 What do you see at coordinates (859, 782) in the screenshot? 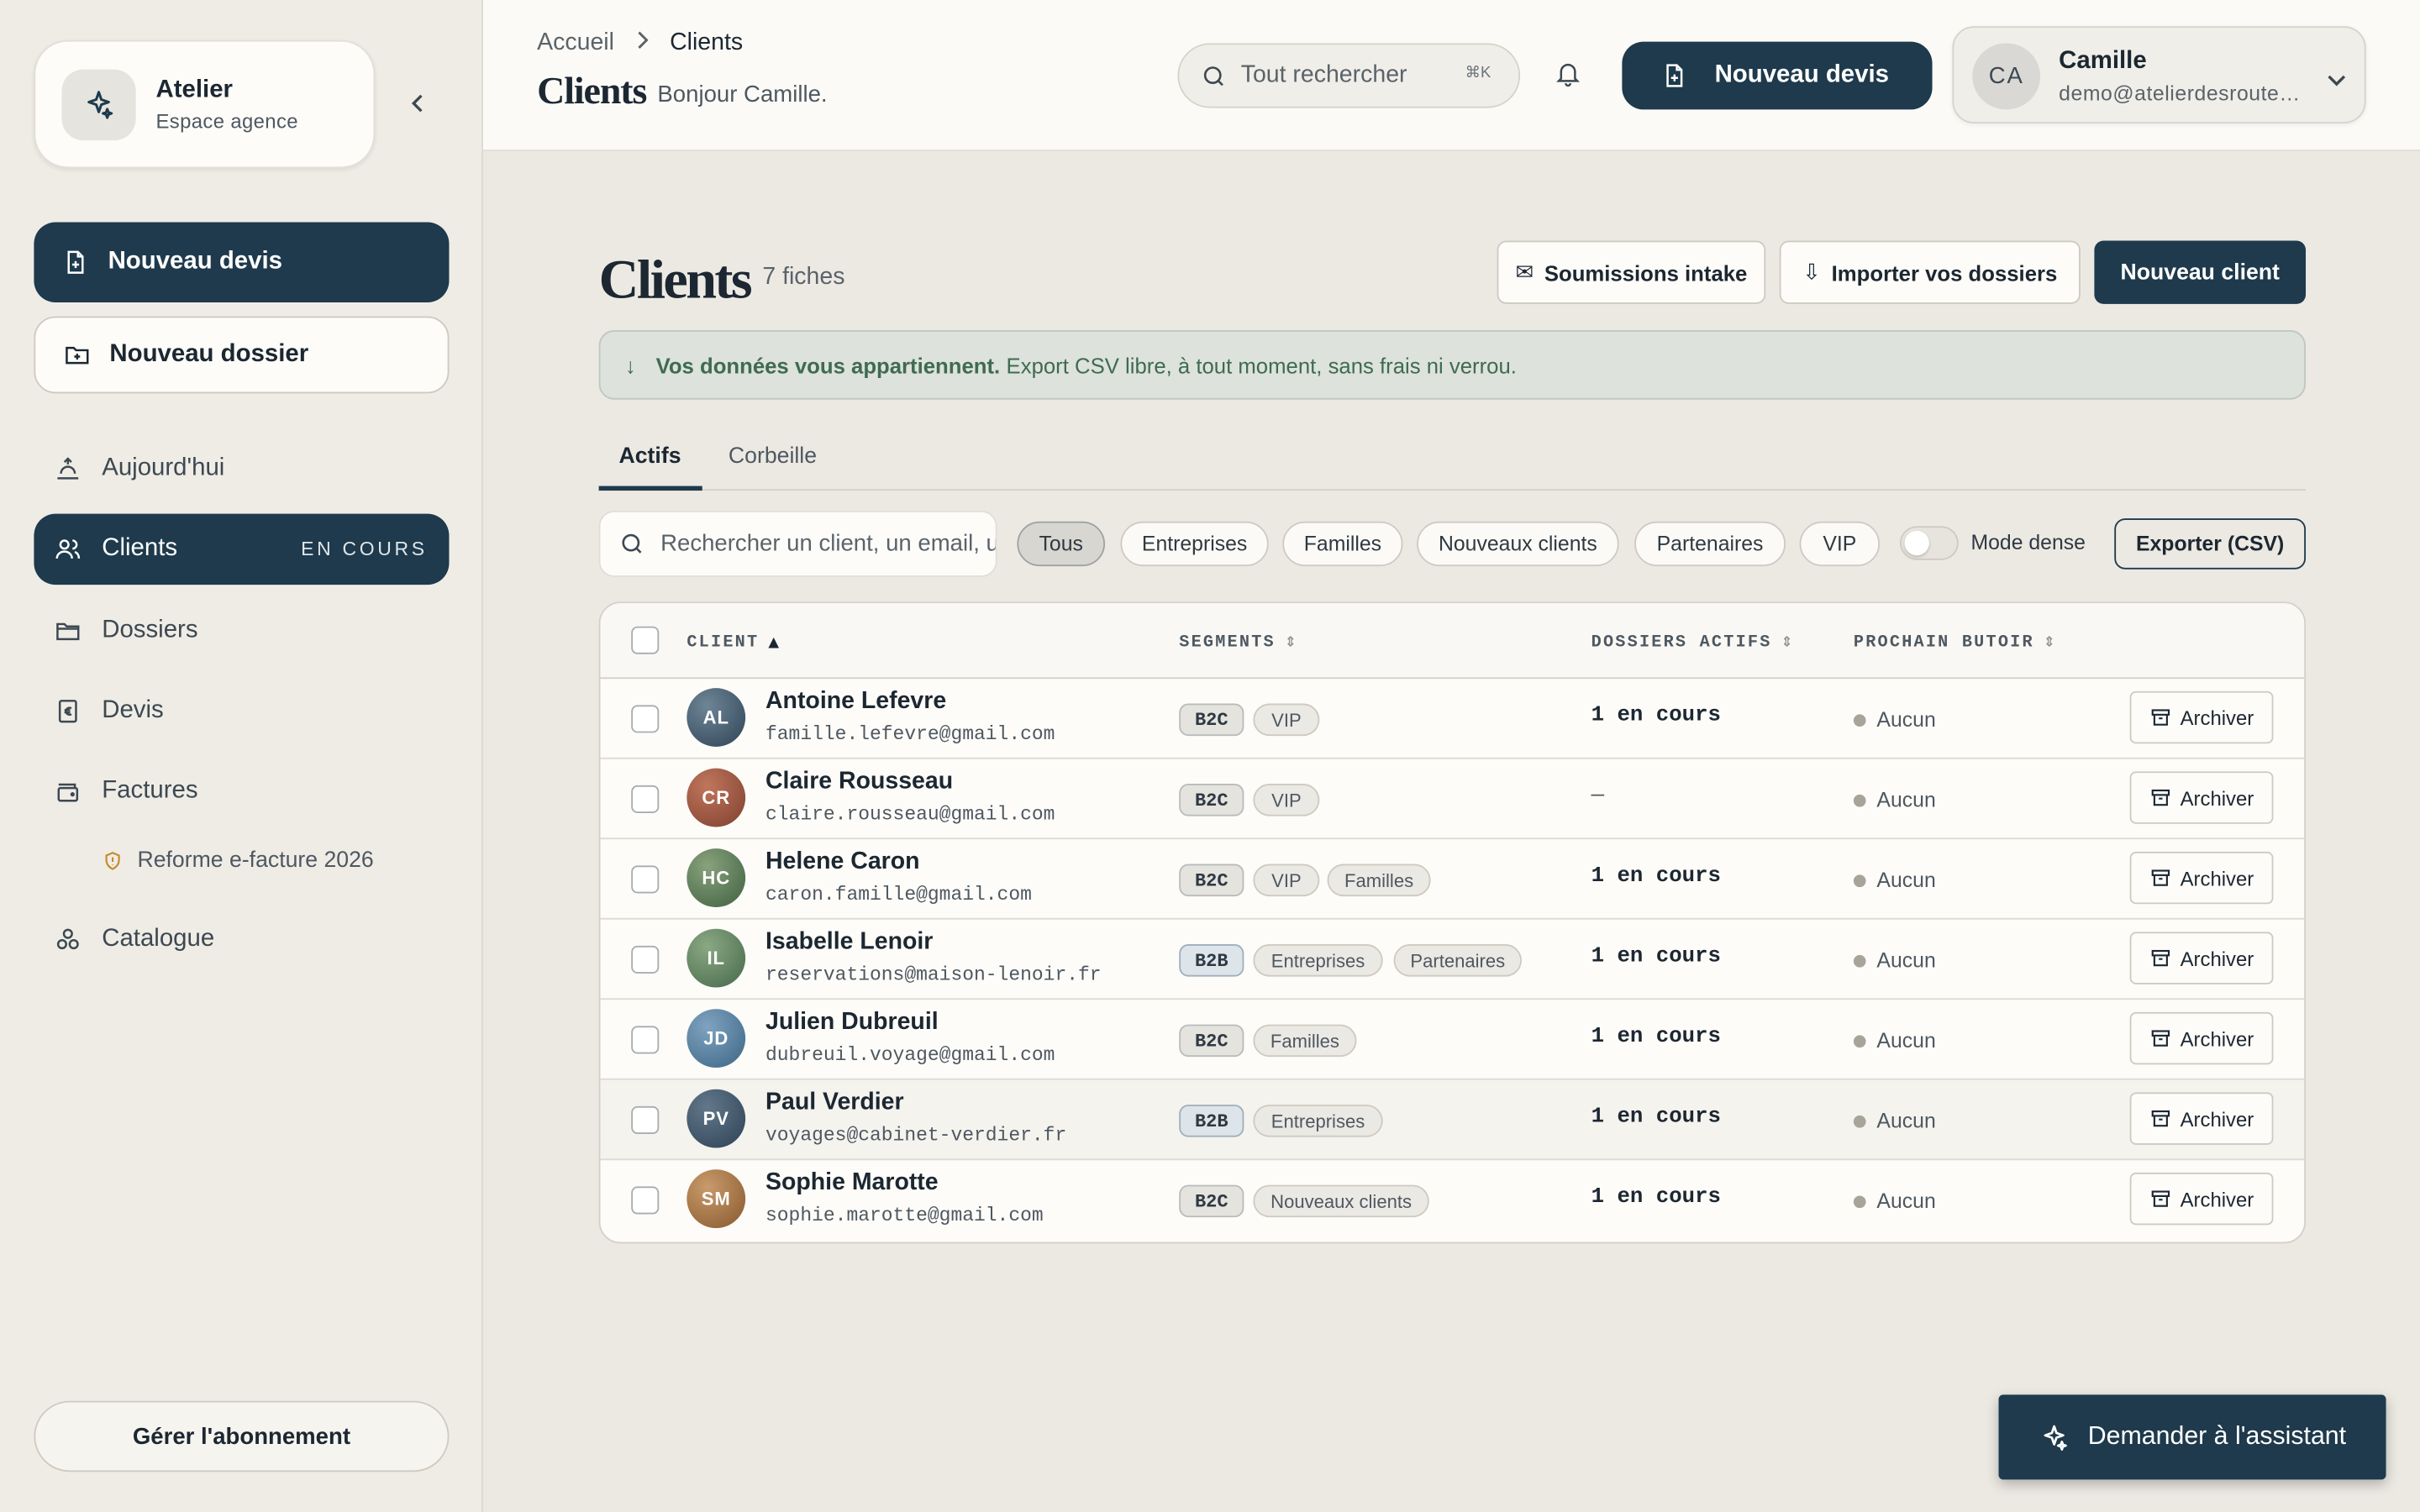
I see `client-name: Claire Rousseau` at bounding box center [859, 782].